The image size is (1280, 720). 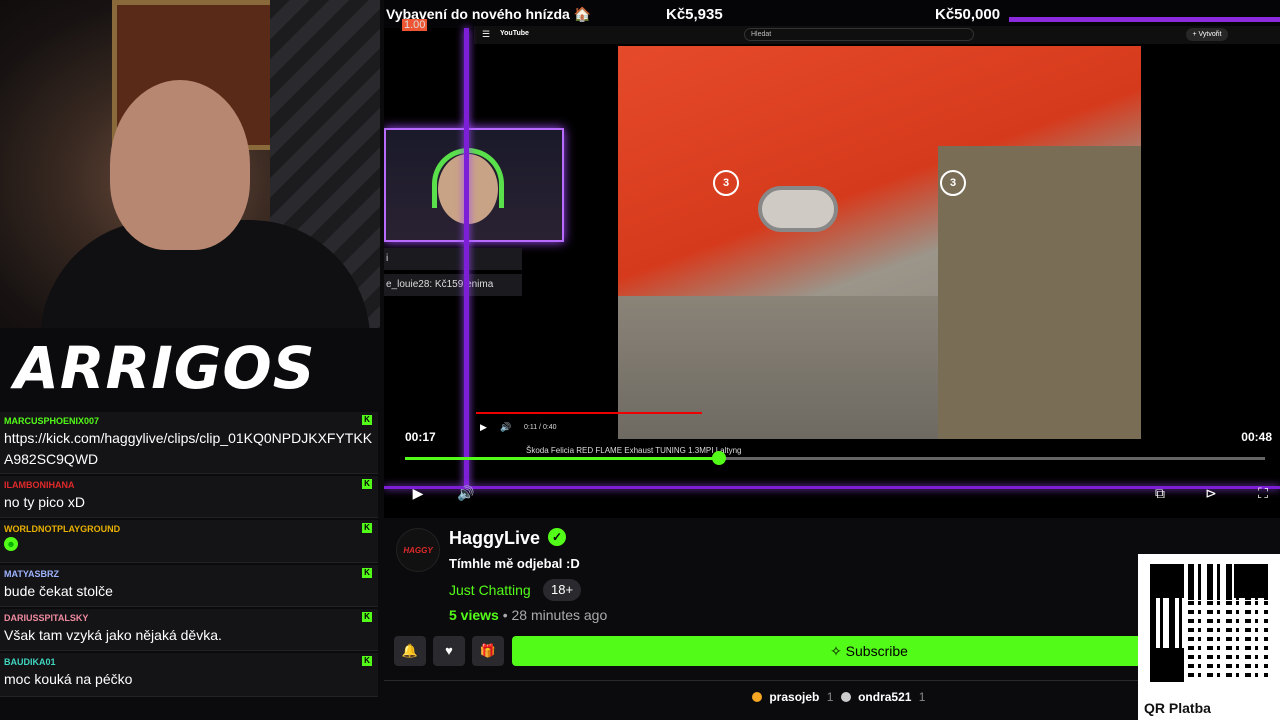 What do you see at coordinates (415, 25) in the screenshot?
I see `goal-mini-value: 1.00` at bounding box center [415, 25].